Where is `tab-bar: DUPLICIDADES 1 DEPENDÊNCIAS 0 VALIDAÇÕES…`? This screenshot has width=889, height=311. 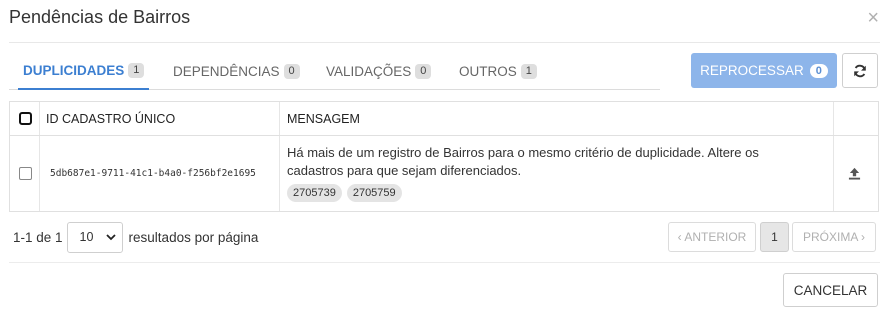
tab-bar: DUPLICIDADES 1 DEPENDÊNCIAS 0 VALIDAÇÕES… is located at coordinates (334, 71).